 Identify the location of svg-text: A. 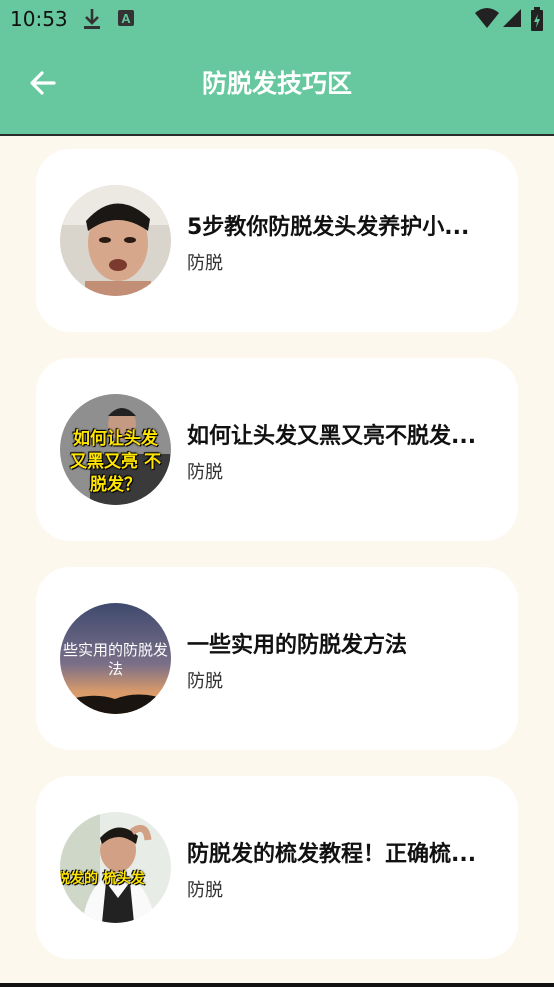
(126, 18).